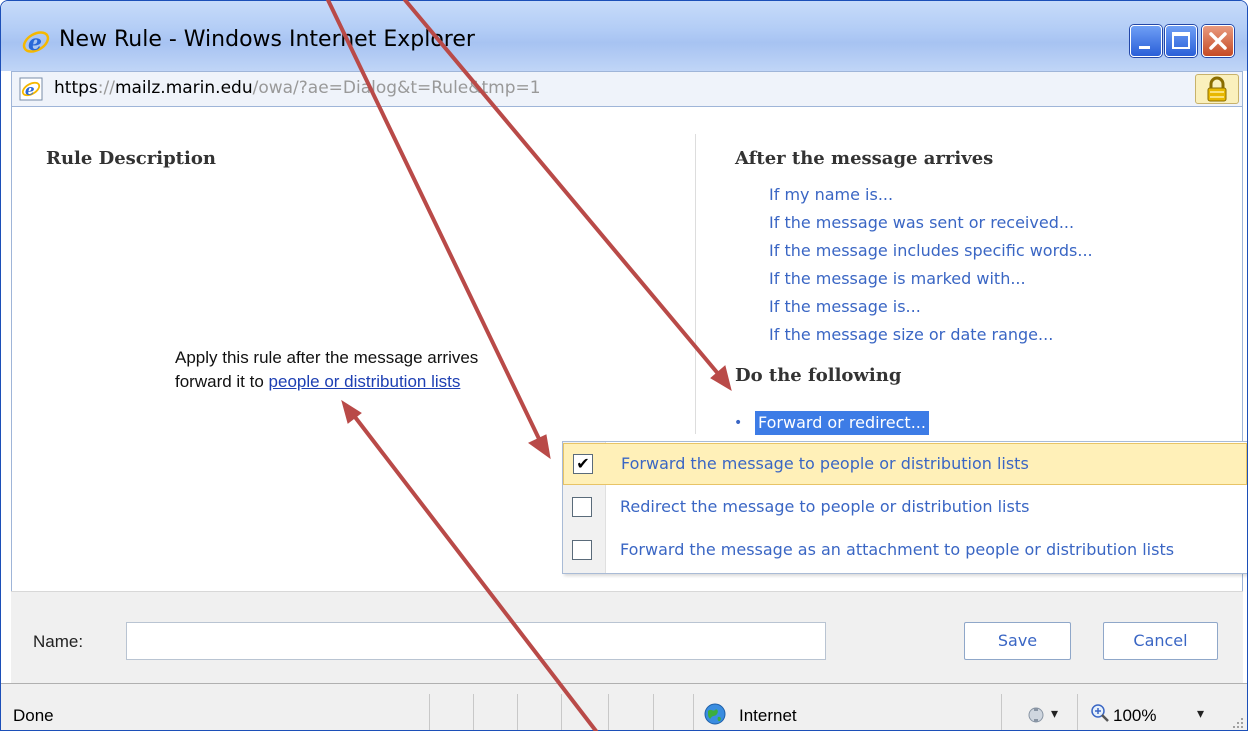 The height and width of the screenshot is (731, 1248). Describe the element at coordinates (1200, 714) in the screenshot. I see `zoom-dropdown-caret: ▾` at that location.